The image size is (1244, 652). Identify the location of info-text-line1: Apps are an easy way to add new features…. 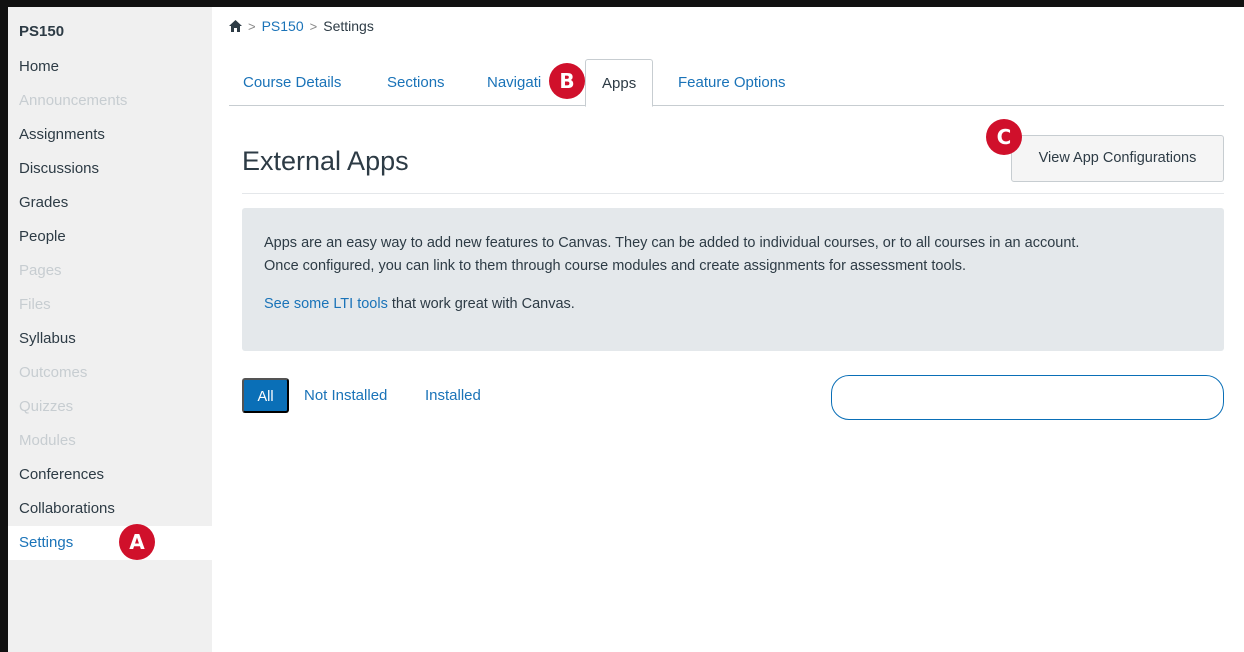
(672, 243).